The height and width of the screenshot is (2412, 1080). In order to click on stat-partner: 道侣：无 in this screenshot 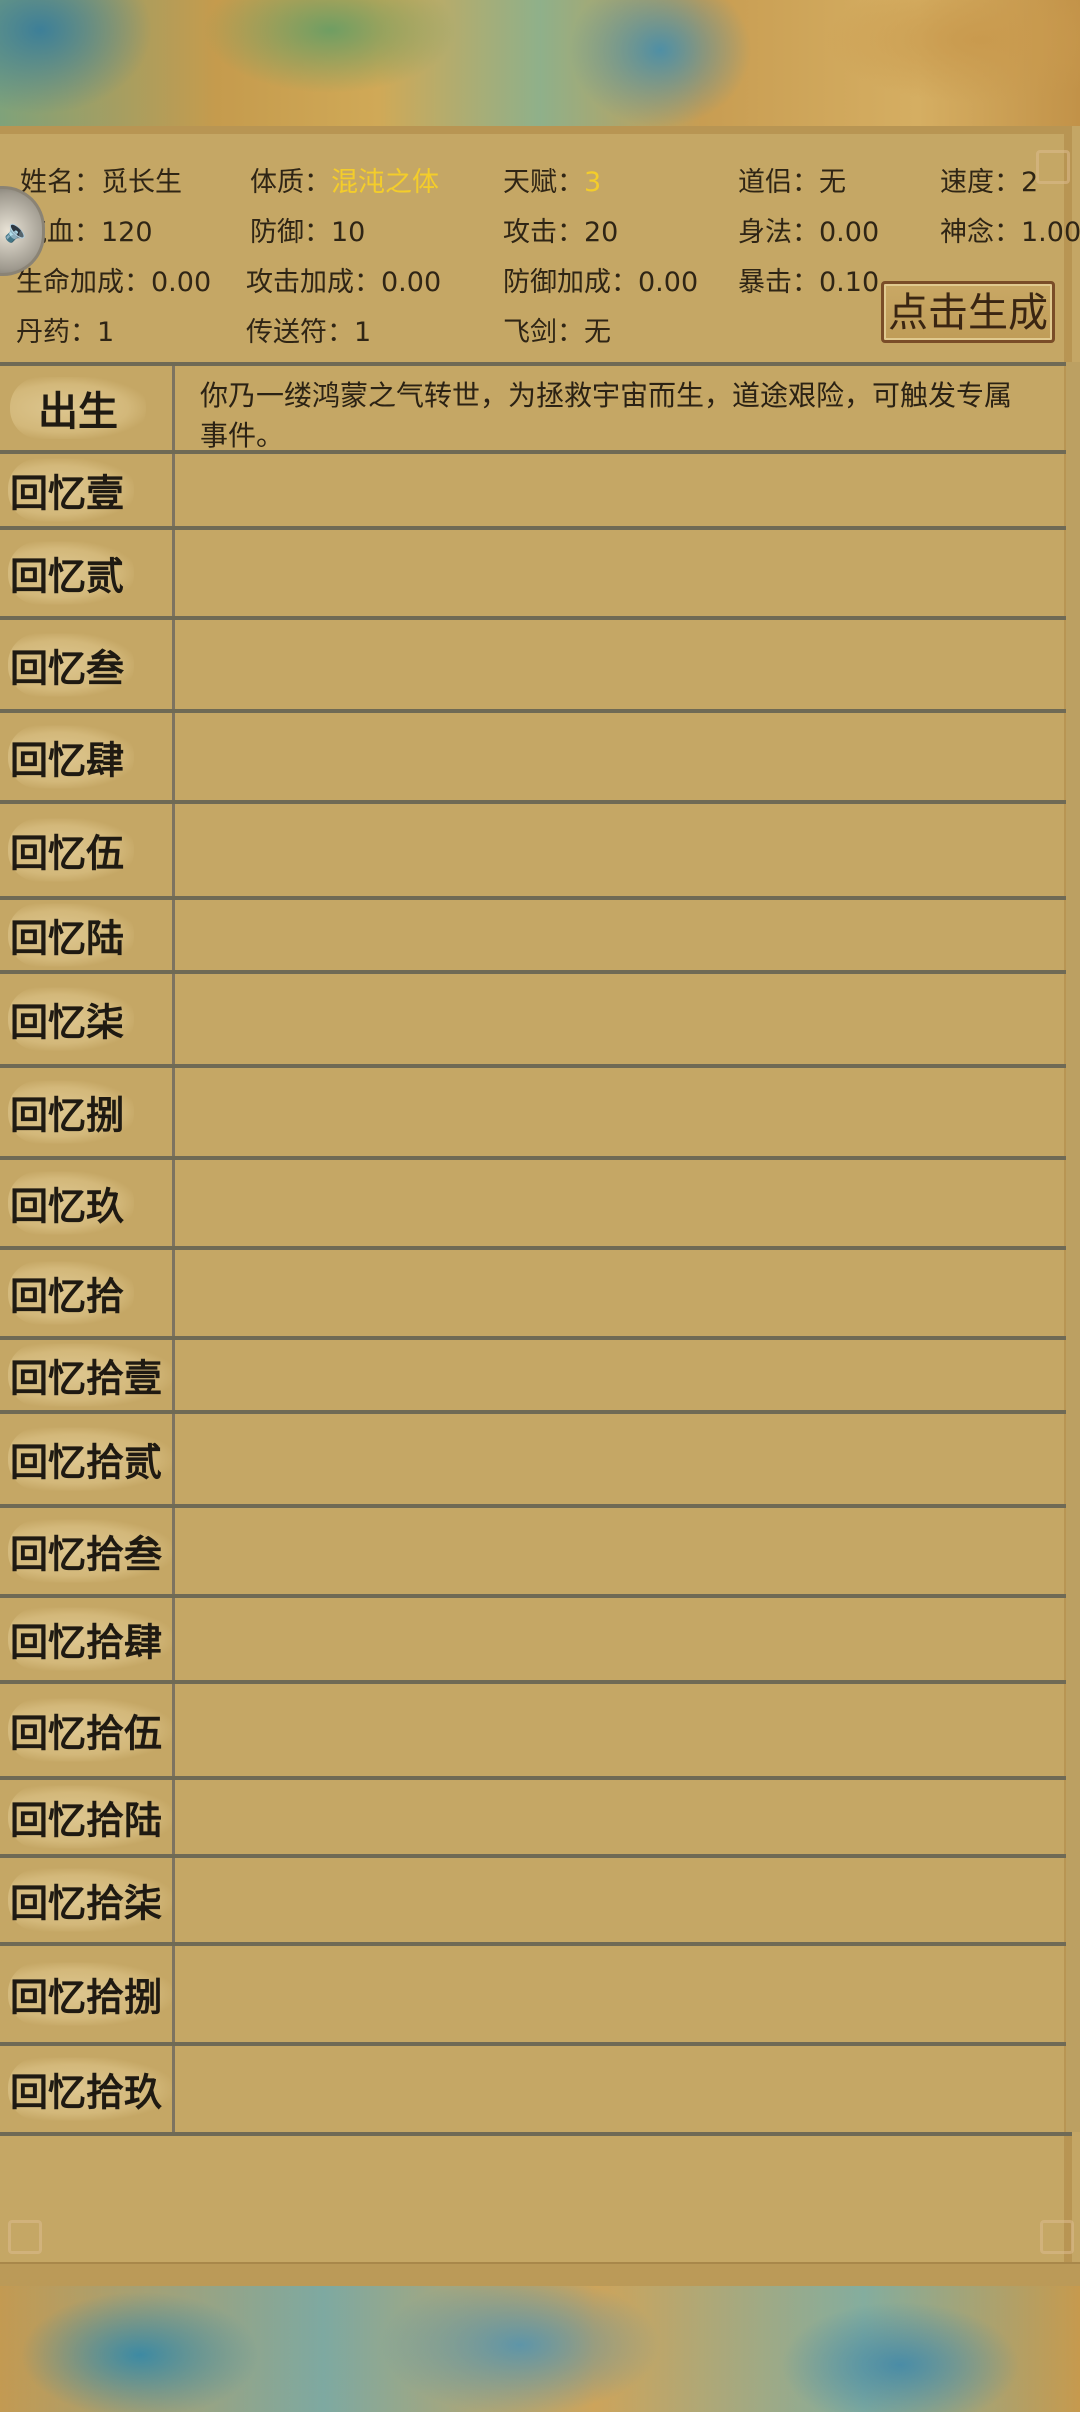, I will do `click(792, 182)`.